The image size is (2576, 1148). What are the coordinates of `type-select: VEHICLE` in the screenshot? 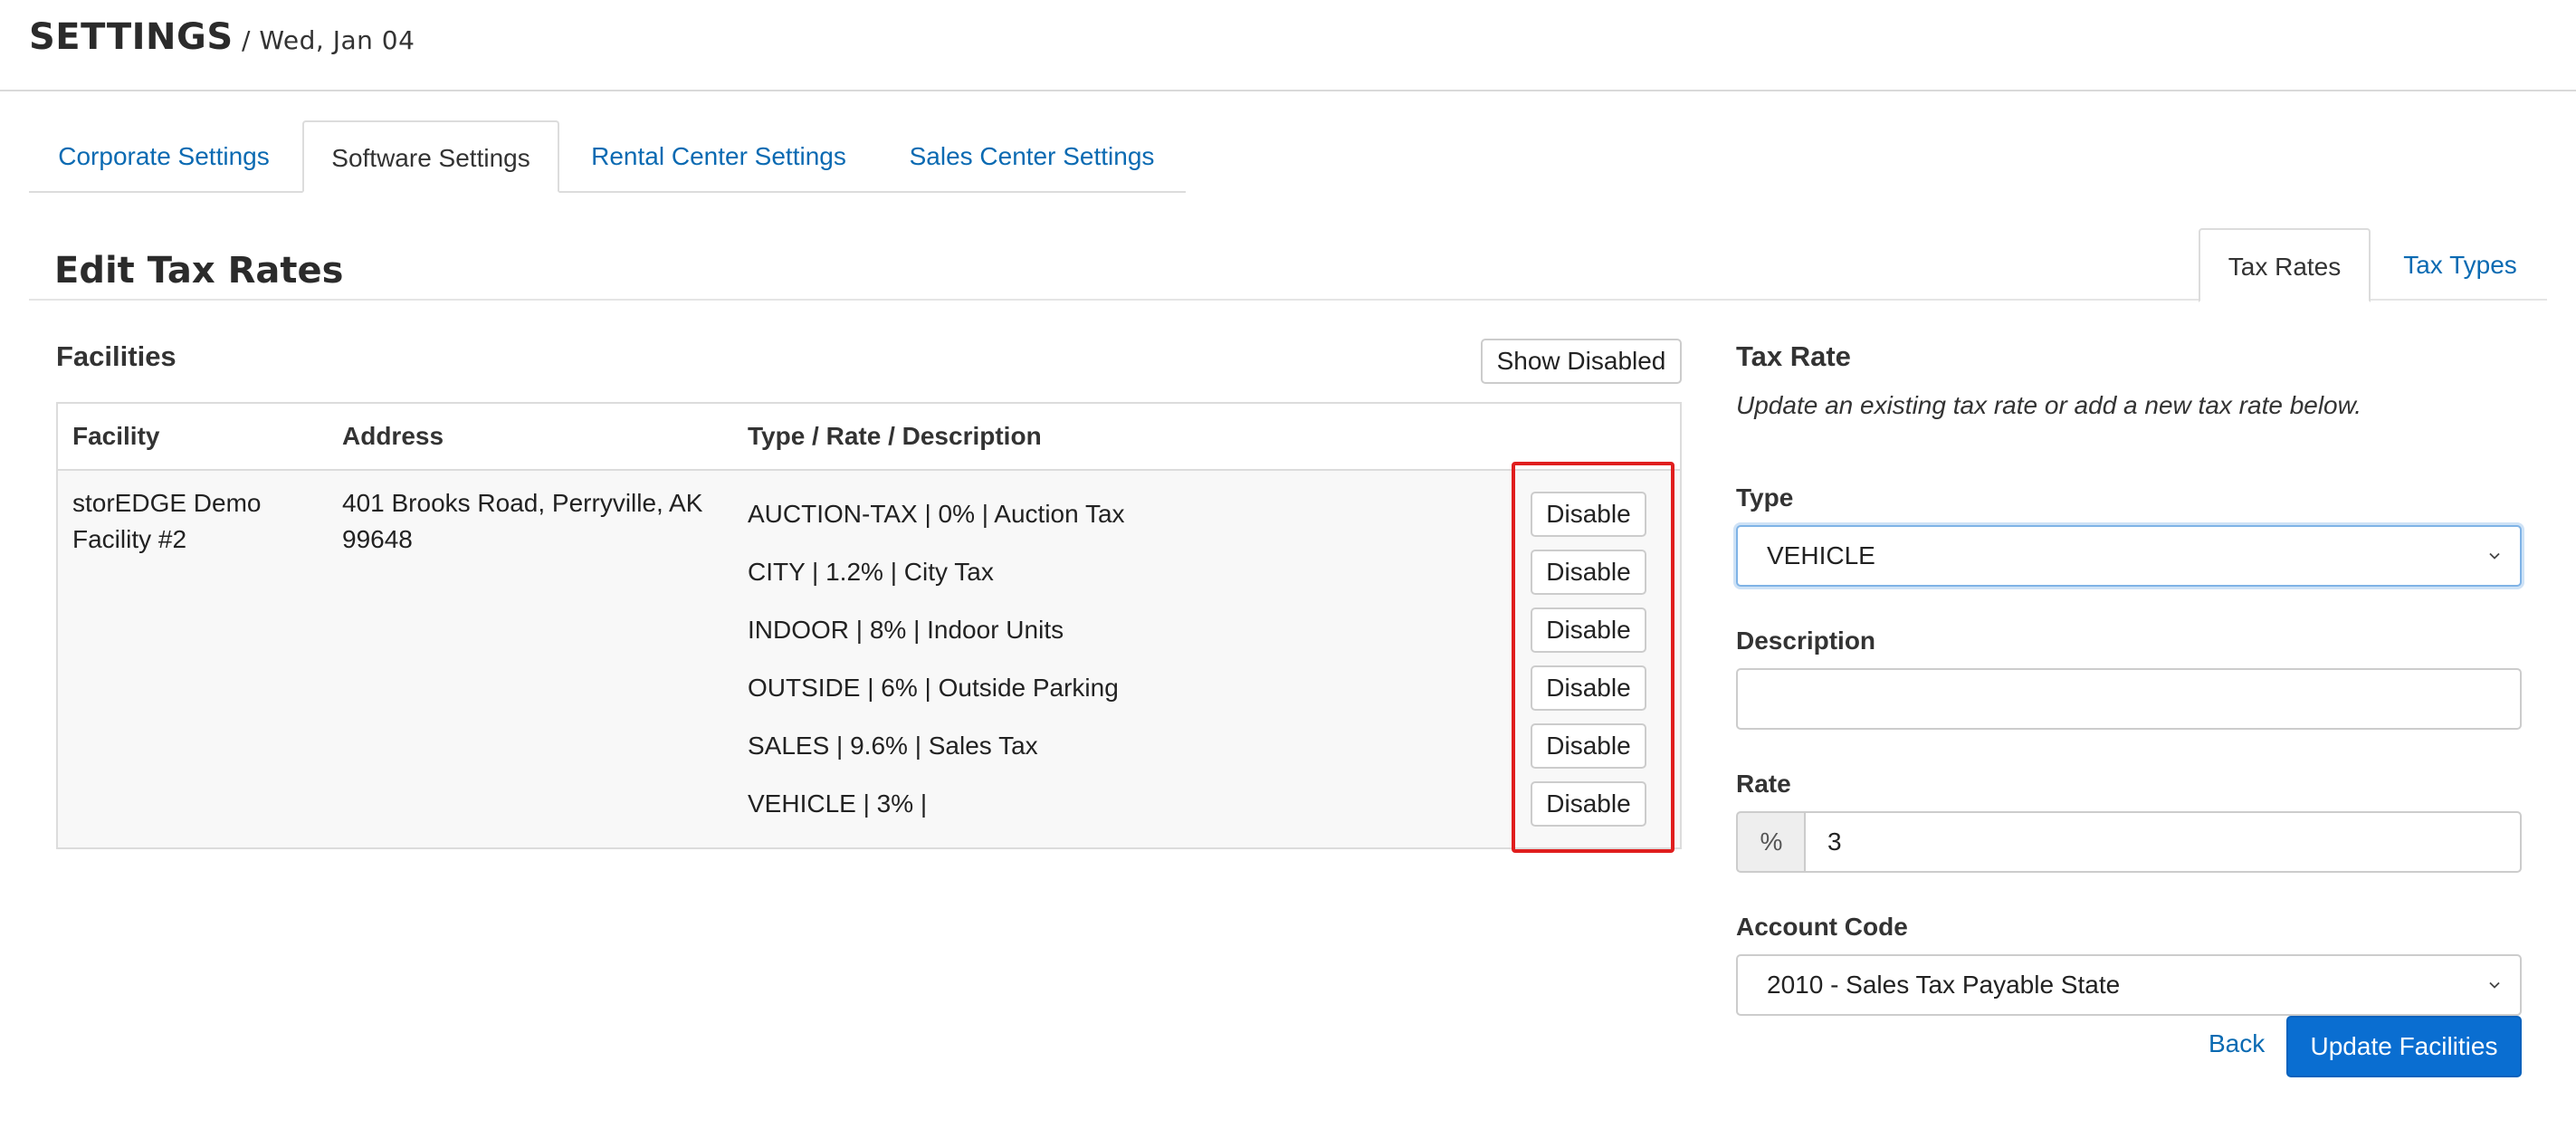 It's located at (2129, 556).